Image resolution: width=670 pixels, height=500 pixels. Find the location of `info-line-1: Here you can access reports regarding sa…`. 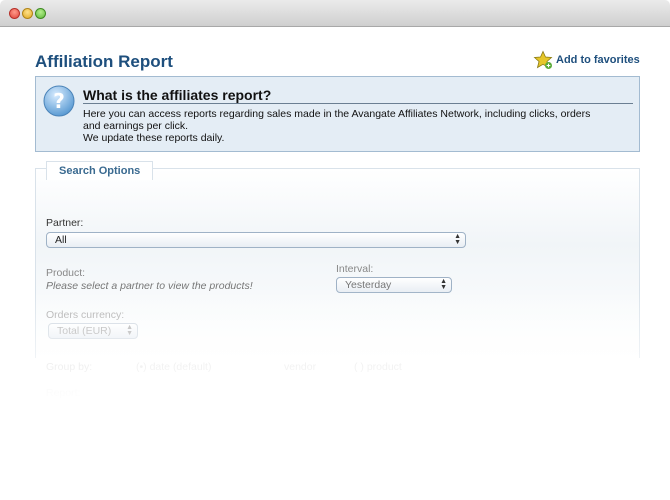

info-line-1: Here you can access reports regarding sa… is located at coordinates (337, 114).